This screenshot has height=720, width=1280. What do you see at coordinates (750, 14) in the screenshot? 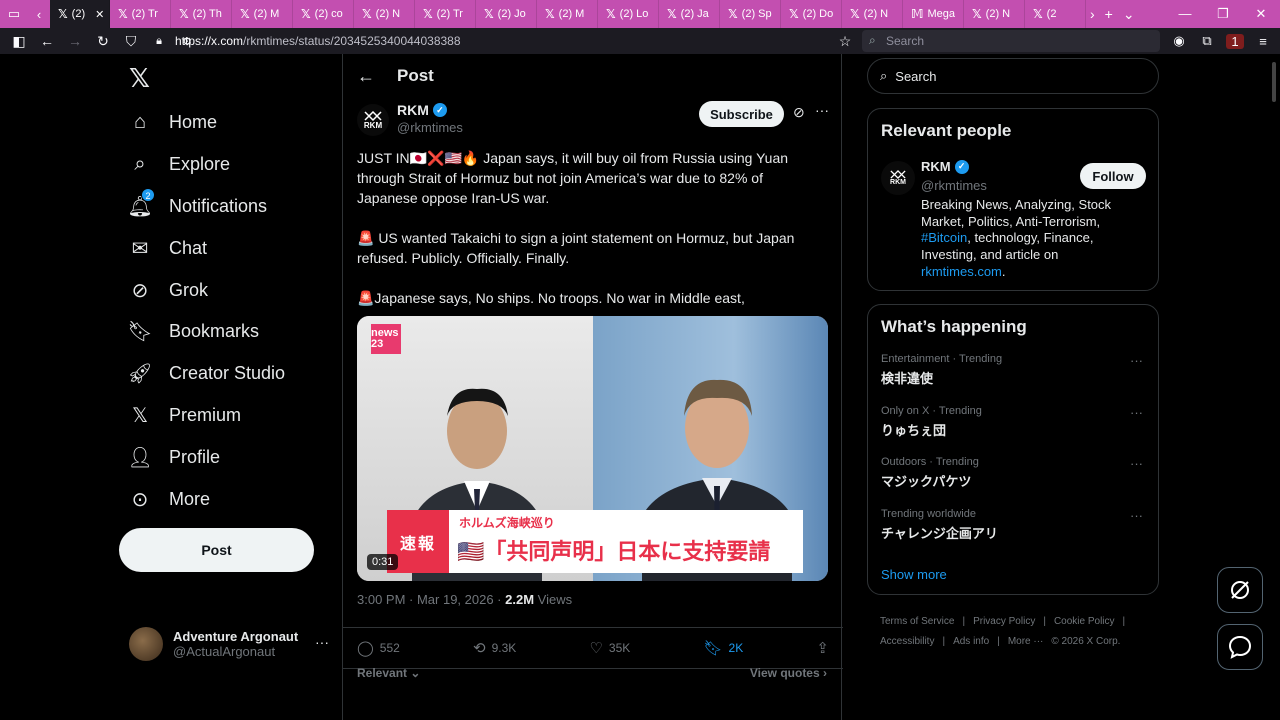
I see `browser-tab: 𝕏 (2) Sp` at bounding box center [750, 14].